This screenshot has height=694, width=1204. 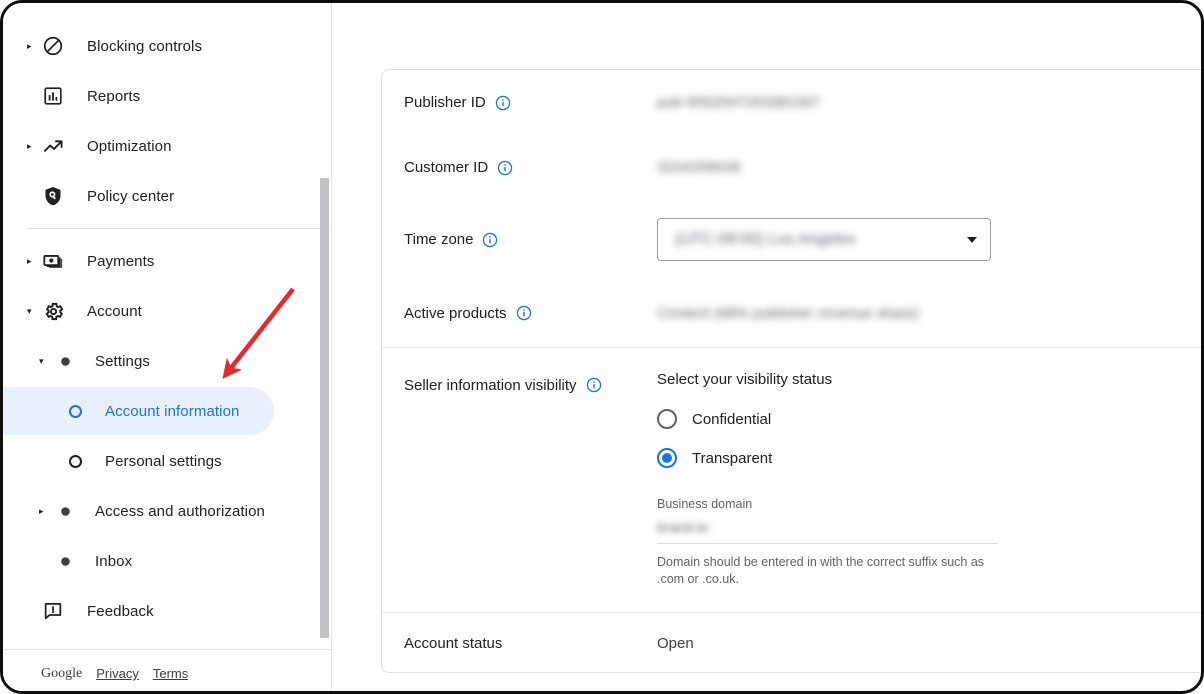 What do you see at coordinates (131, 196) in the screenshot?
I see `sidebar-item-label: Policy center` at bounding box center [131, 196].